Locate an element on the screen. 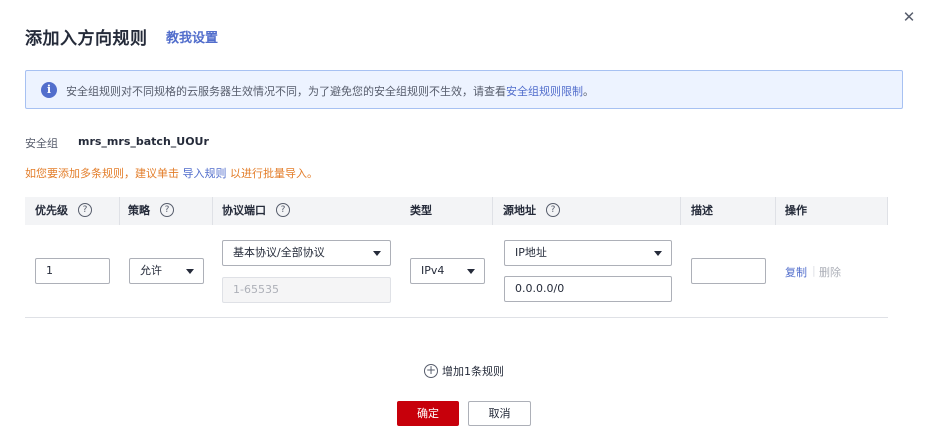  notice-message: 安全组规则对不同规格的云服务器生效情况不同，为了避免您的安全组规则不生效，请查看 is located at coordinates (286, 91).